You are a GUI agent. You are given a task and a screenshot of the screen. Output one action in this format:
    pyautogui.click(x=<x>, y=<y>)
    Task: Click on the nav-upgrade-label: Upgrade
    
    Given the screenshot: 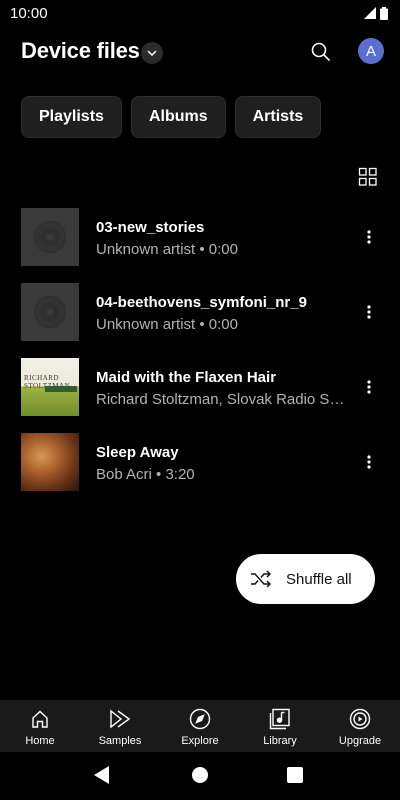 What is the action you would take?
    pyautogui.click(x=360, y=741)
    